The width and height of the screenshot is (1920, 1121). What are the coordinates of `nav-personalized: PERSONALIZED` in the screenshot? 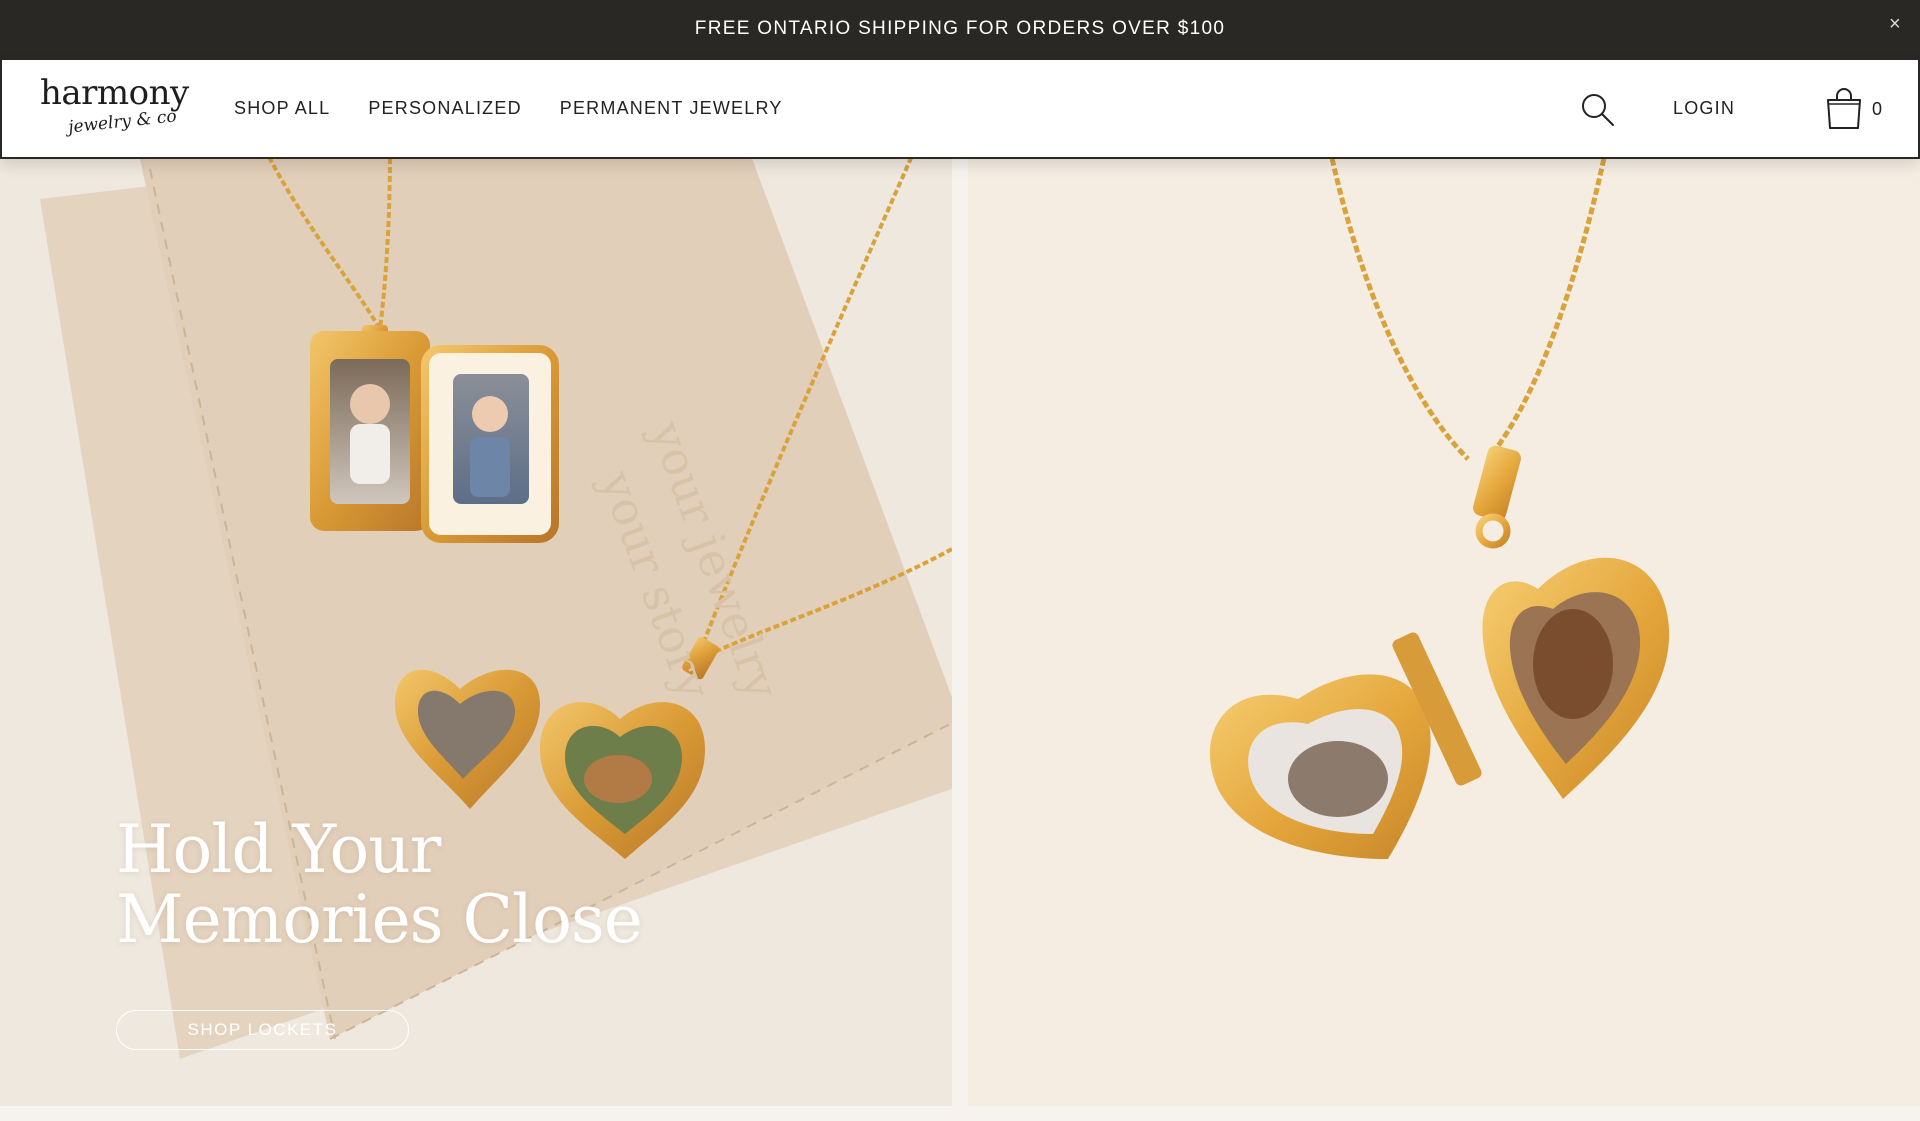 It's located at (444, 108).